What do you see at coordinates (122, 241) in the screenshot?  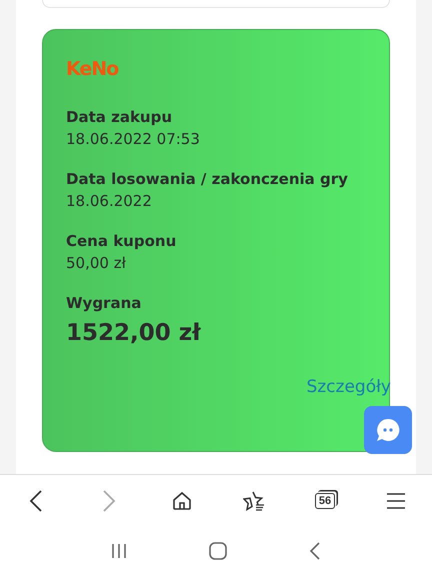 I see `field-label: Cena kuponu` at bounding box center [122, 241].